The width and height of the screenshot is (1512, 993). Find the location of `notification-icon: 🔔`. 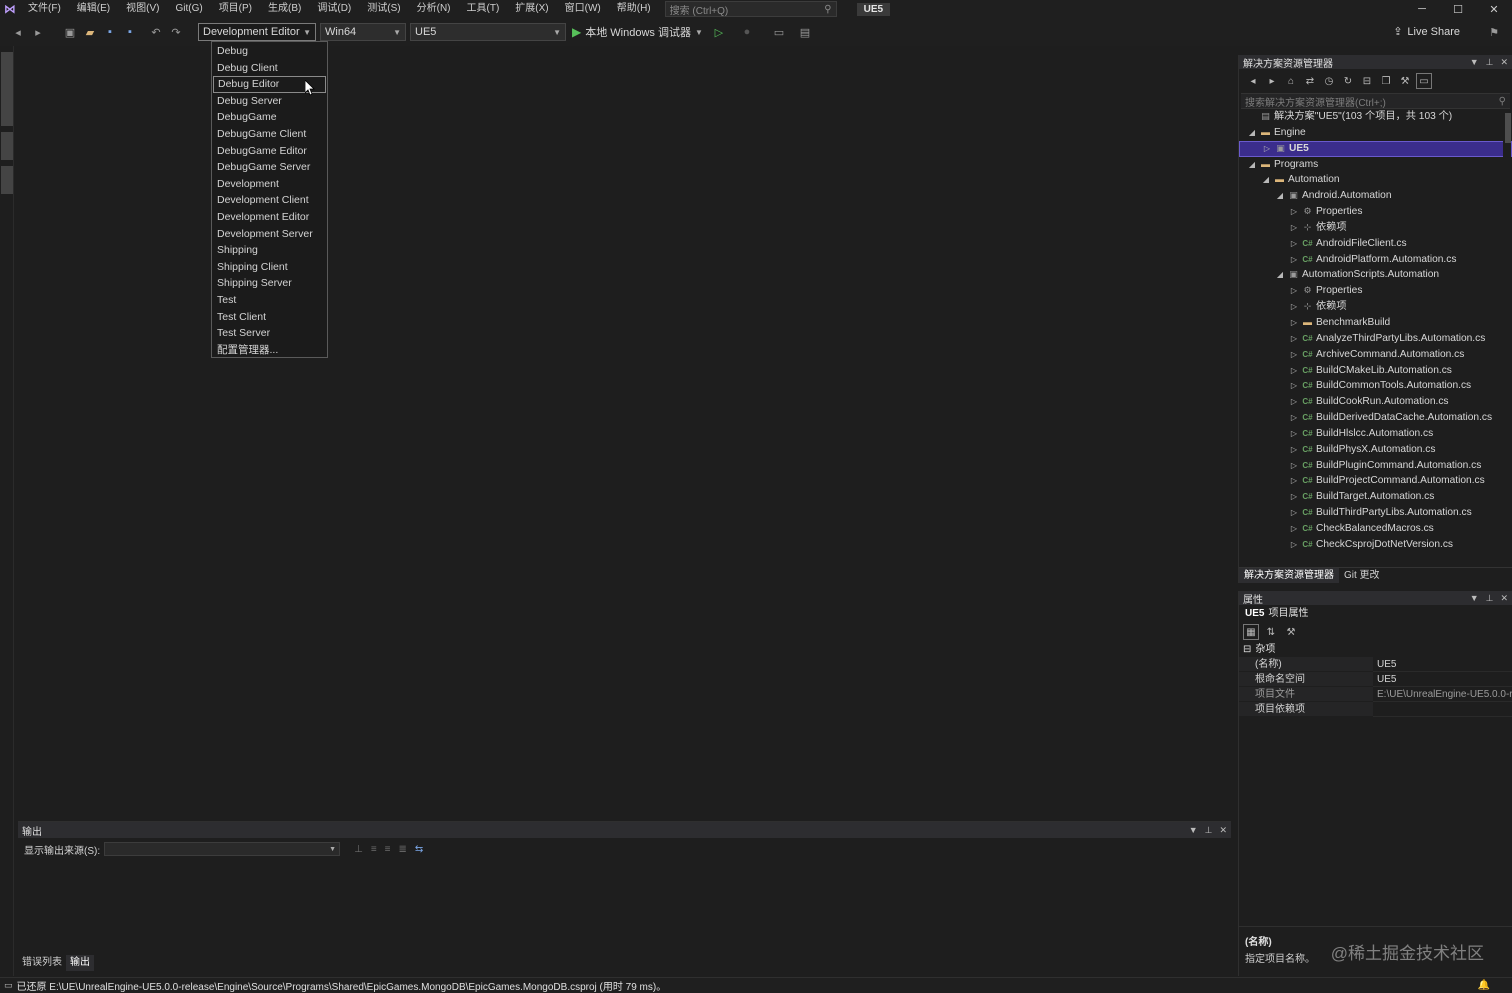

notification-icon: 🔔 is located at coordinates (1484, 985).